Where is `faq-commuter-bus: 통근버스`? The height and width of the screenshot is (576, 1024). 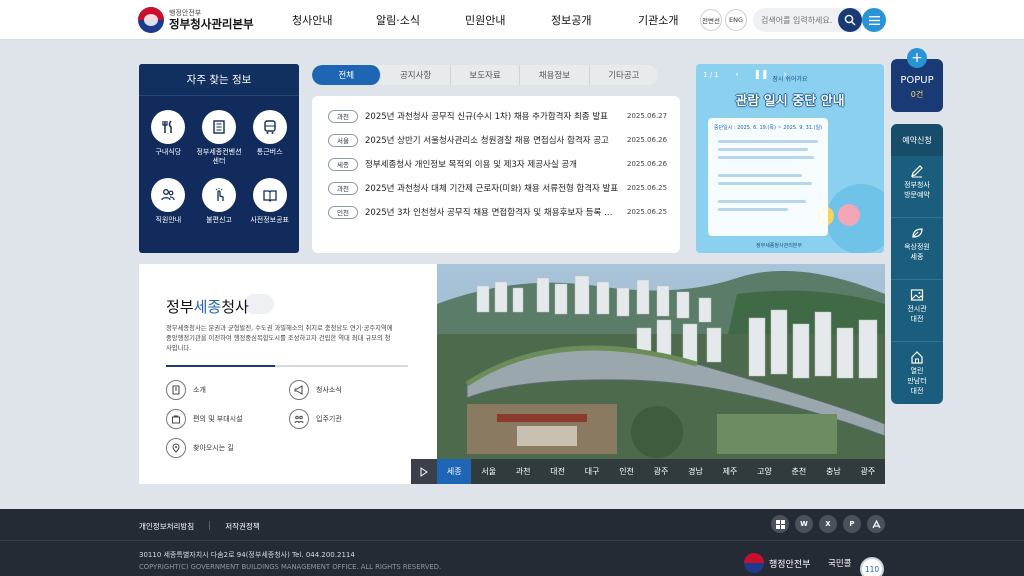
faq-commuter-bus: 통근버스 is located at coordinates (269, 138).